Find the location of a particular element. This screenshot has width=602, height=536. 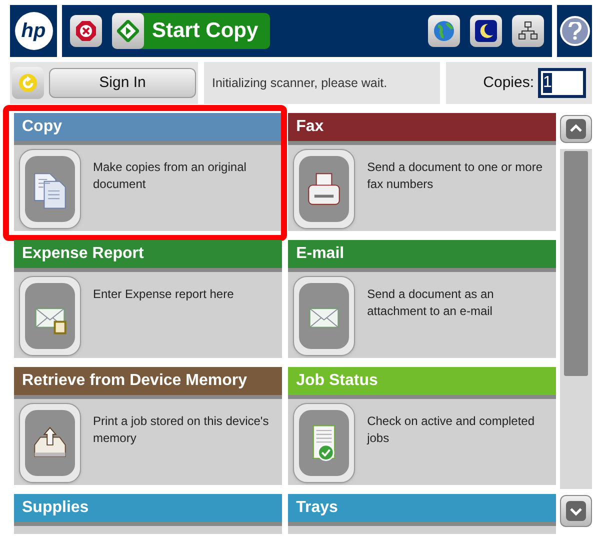

jobs-icon is located at coordinates (324, 443).